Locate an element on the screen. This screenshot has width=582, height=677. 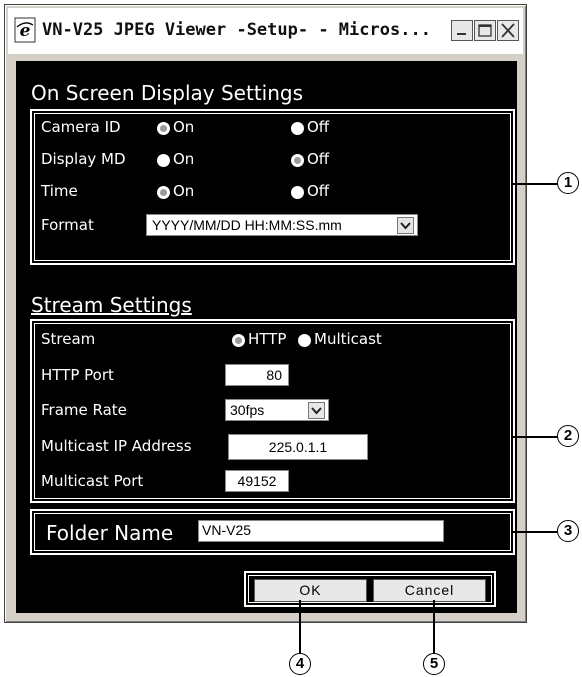
stream-http-label: HTTP is located at coordinates (267, 339).